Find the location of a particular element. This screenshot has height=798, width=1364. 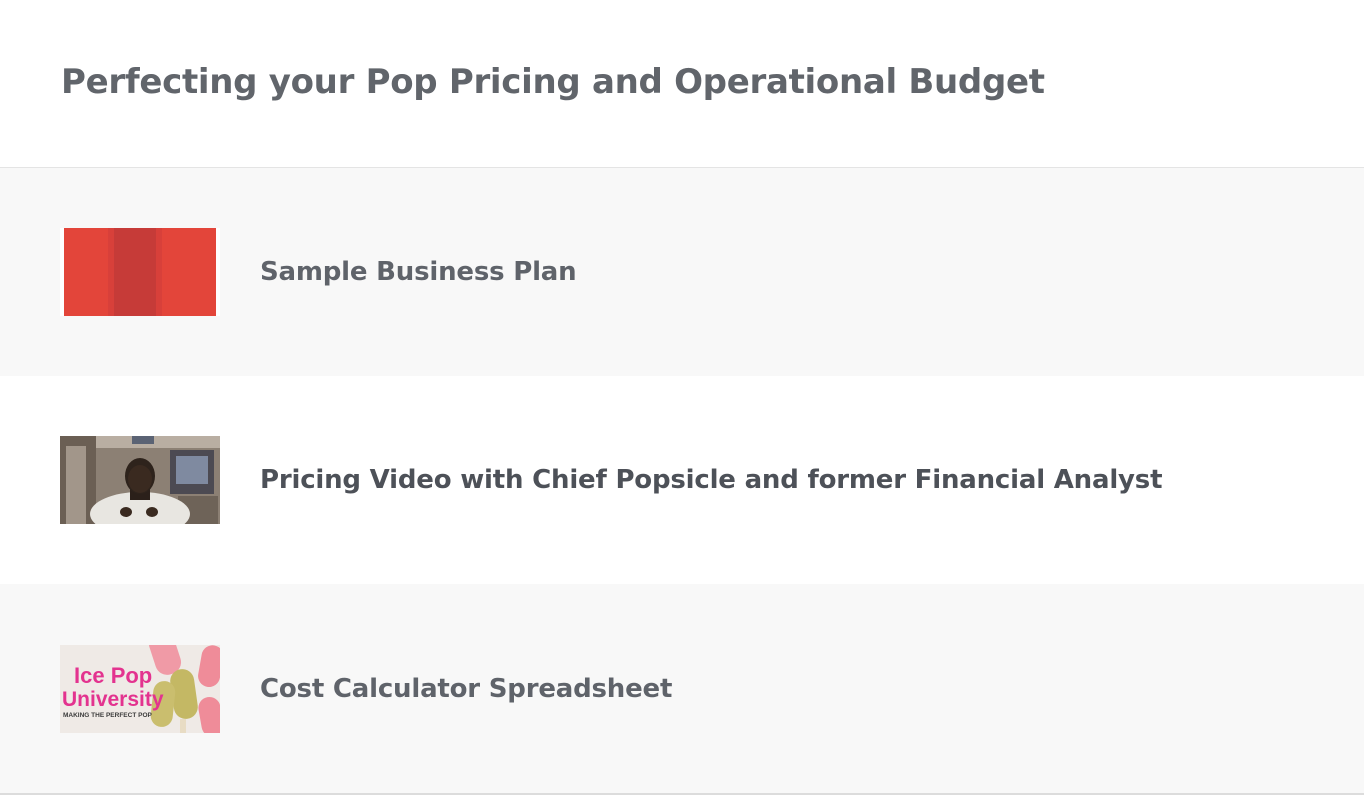

thumbnail-brand-line2: University is located at coordinates (113, 699).